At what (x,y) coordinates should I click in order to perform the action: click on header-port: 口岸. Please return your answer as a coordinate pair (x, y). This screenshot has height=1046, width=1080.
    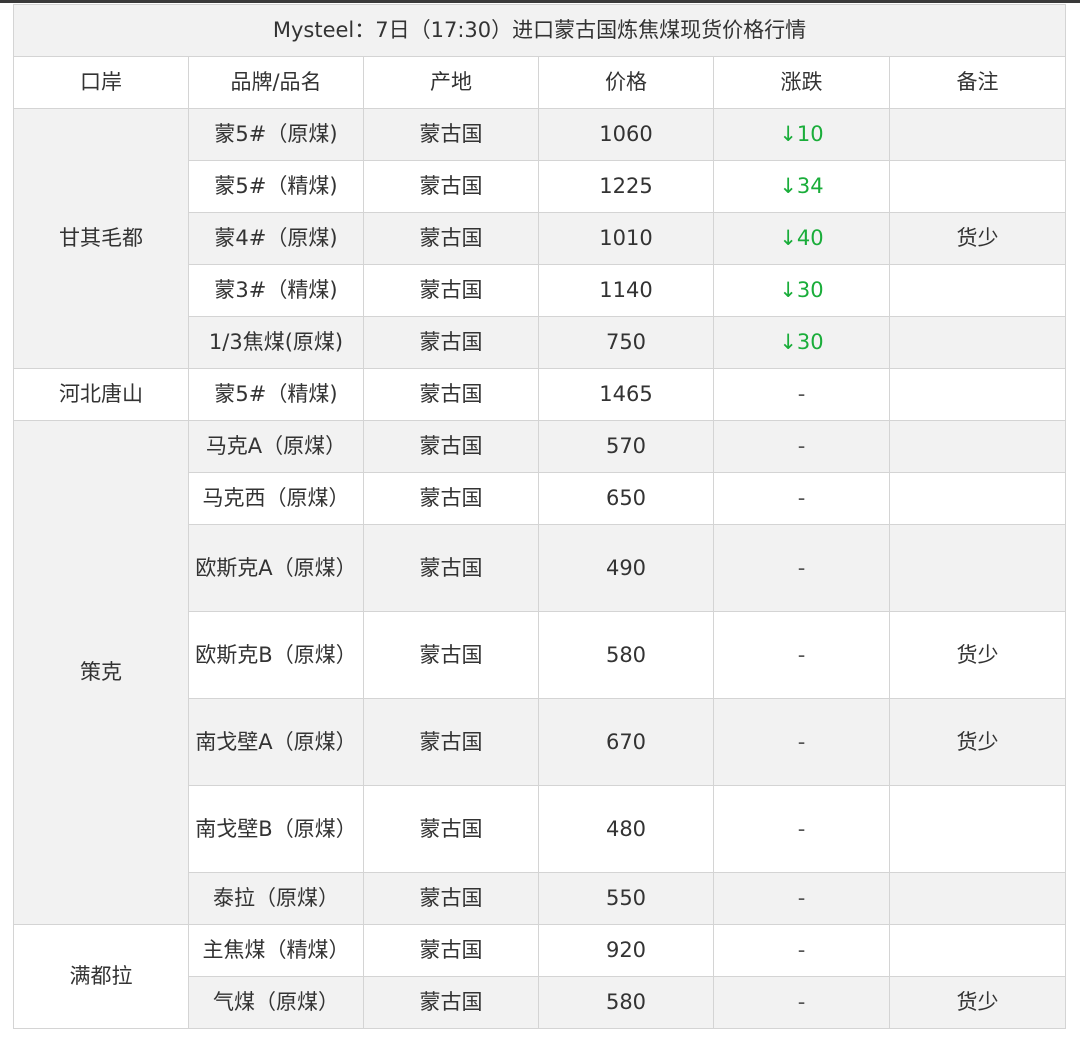
    Looking at the image, I should click on (101, 82).